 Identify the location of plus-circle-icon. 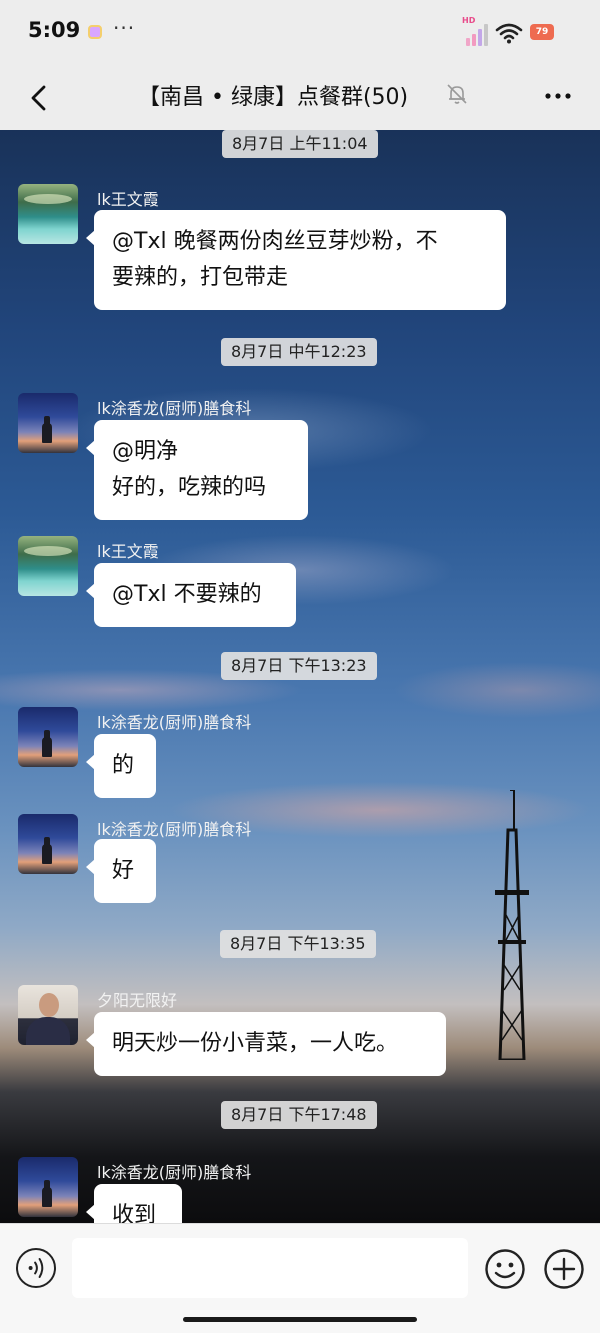
(564, 1269).